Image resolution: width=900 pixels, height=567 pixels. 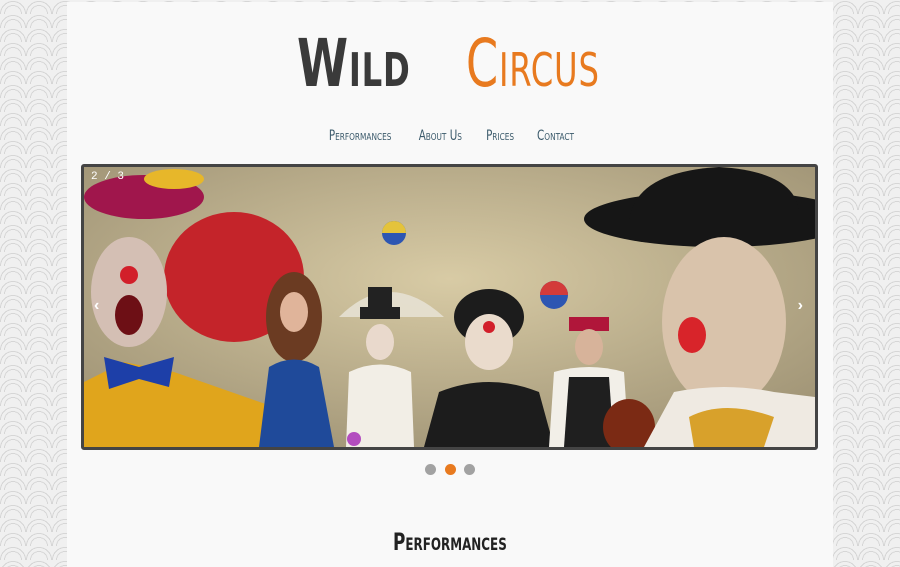 What do you see at coordinates (360, 136) in the screenshot?
I see `nav-performances: Performances` at bounding box center [360, 136].